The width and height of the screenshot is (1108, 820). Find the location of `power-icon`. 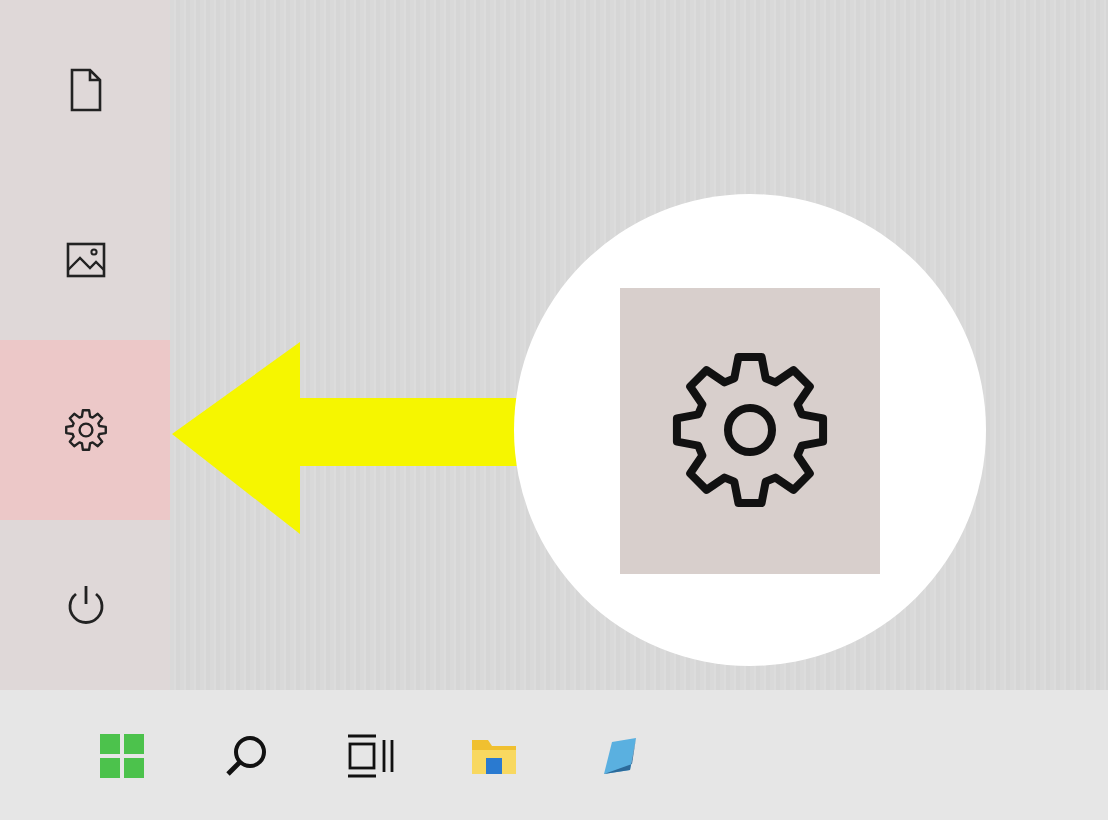

power-icon is located at coordinates (85, 605).